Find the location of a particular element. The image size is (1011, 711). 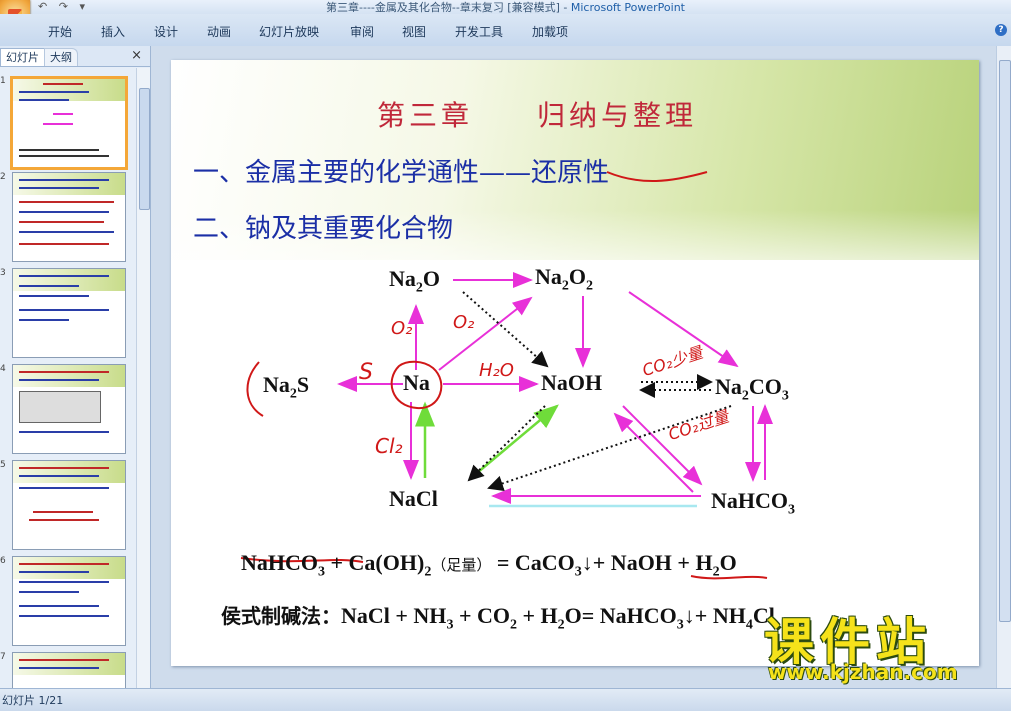

handwritten-paren-left is located at coordinates (255, 389).